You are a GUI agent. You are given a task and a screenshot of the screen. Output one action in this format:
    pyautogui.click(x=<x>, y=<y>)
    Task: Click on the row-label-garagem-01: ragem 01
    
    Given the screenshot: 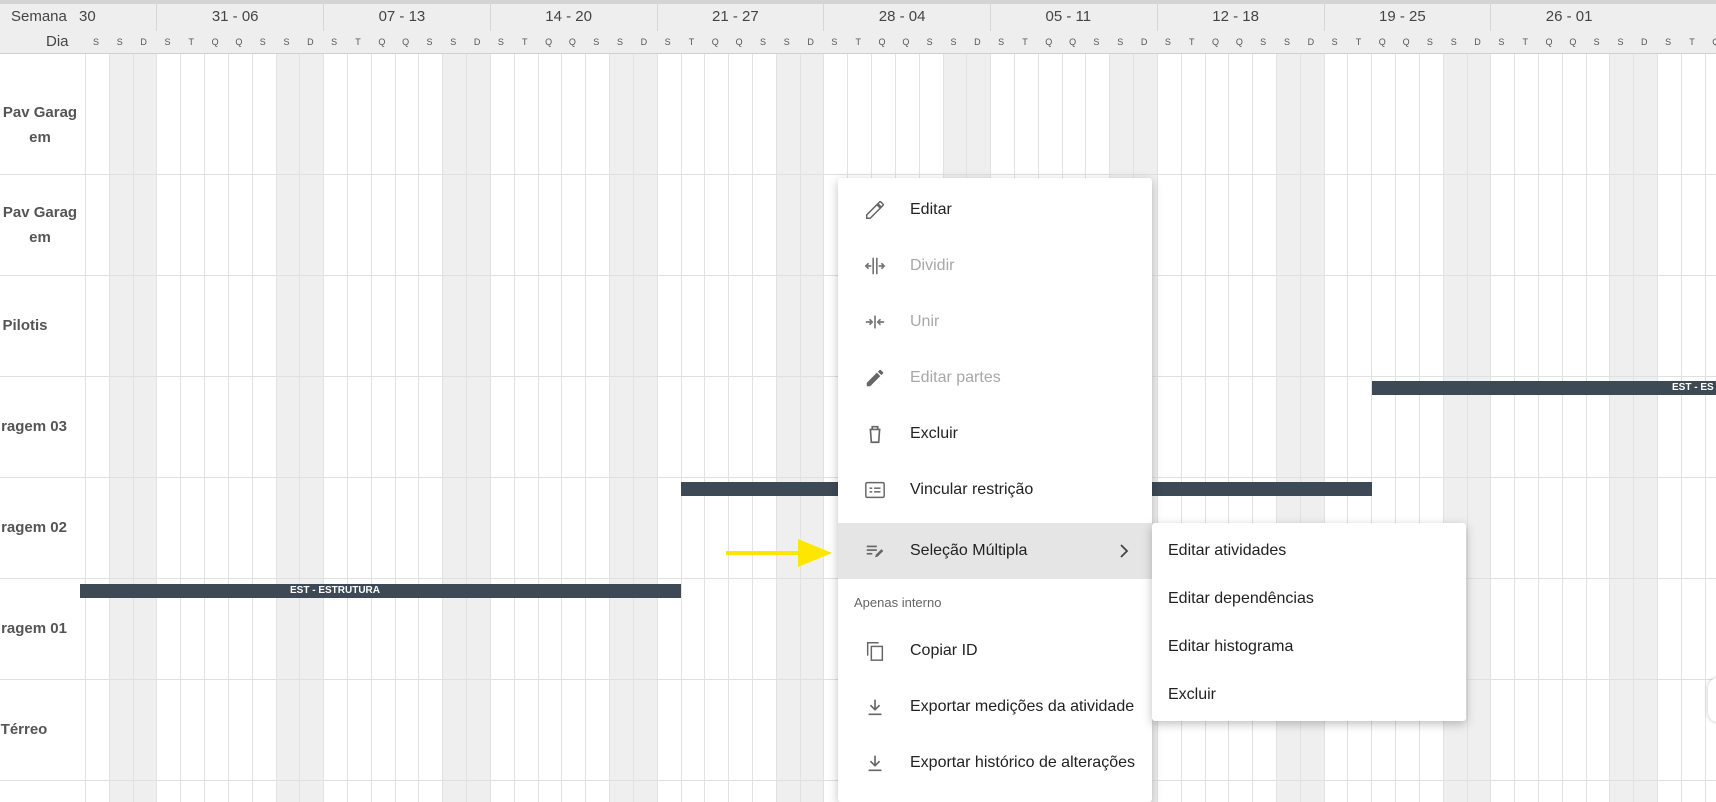 What is the action you would take?
    pyautogui.click(x=34, y=628)
    